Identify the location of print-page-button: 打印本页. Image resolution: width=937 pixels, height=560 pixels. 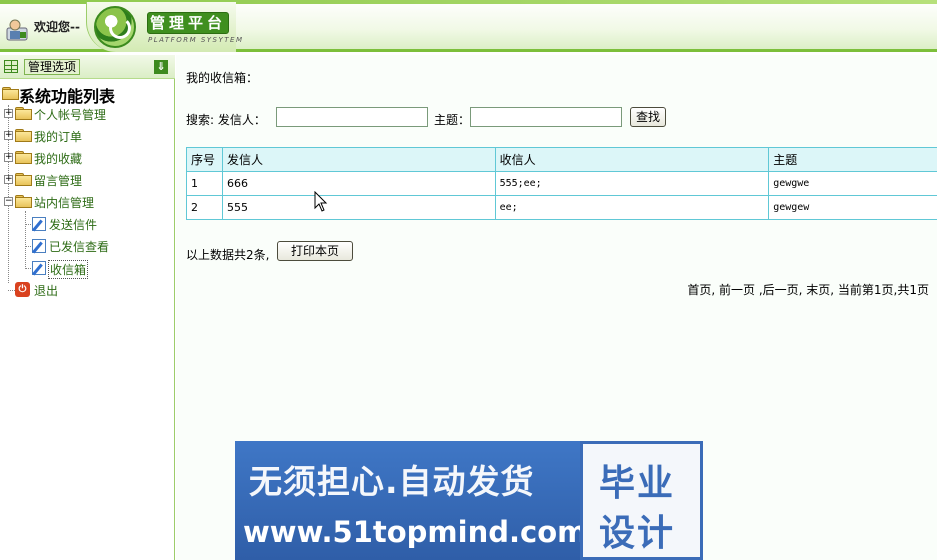
(315, 251).